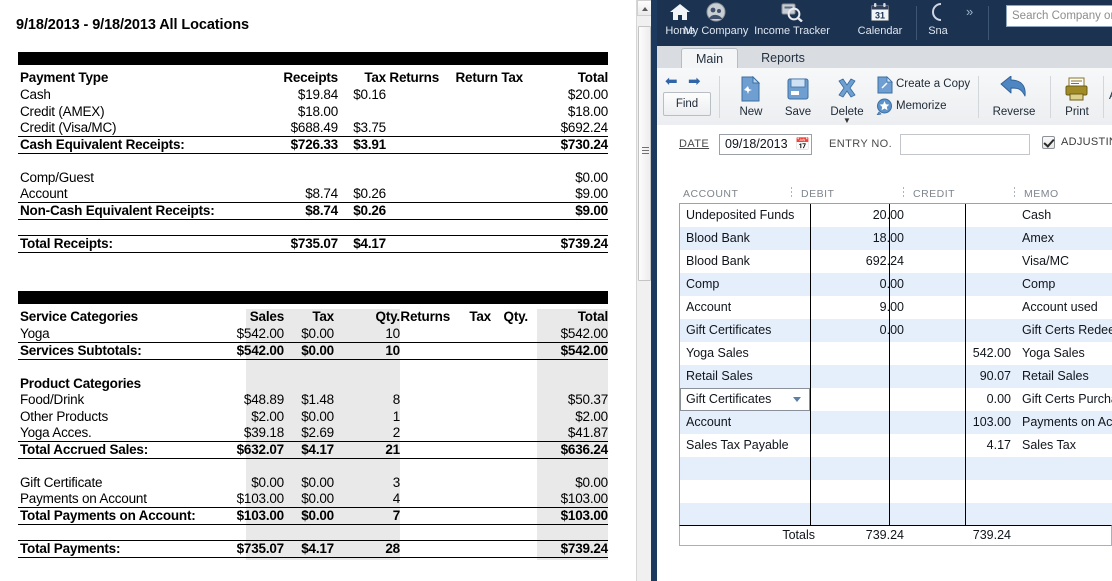 The image size is (1112, 581). What do you see at coordinates (797, 399) in the screenshot?
I see `chevron-down-icon` at bounding box center [797, 399].